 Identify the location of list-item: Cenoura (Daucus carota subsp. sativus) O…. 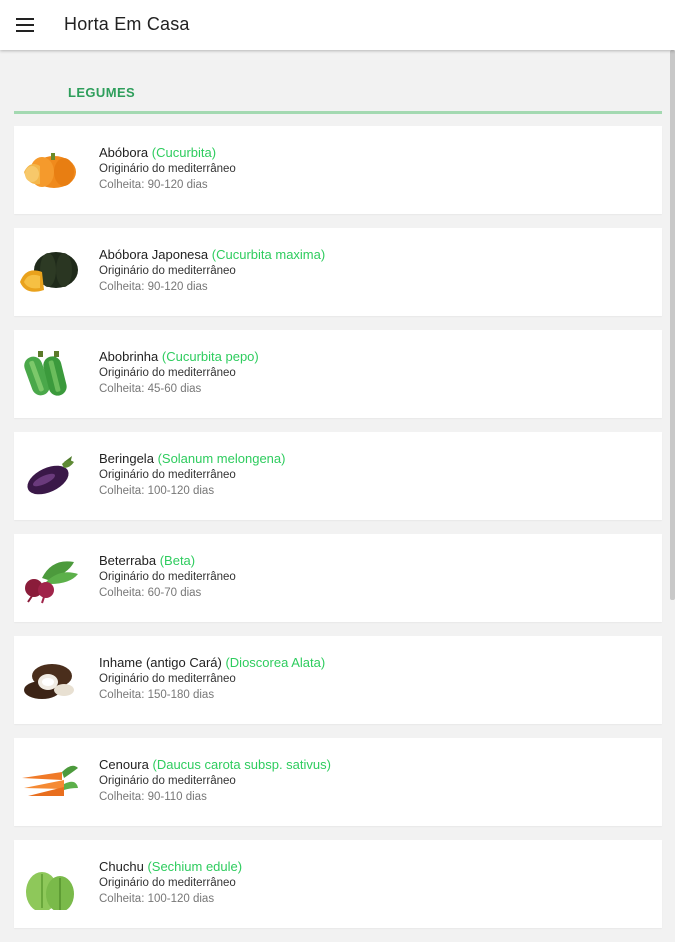
(338, 782).